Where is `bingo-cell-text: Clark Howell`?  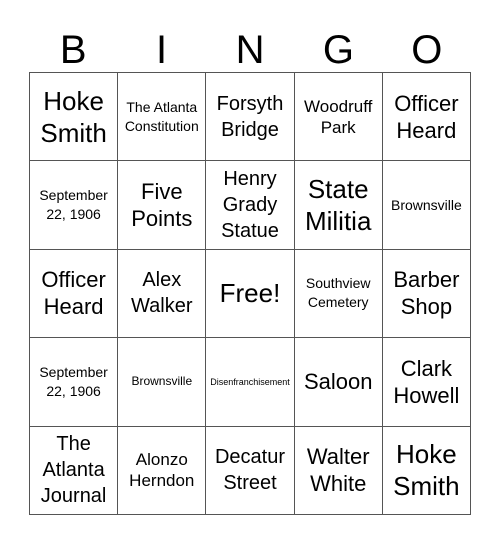 bingo-cell-text: Clark Howell is located at coordinates (426, 381).